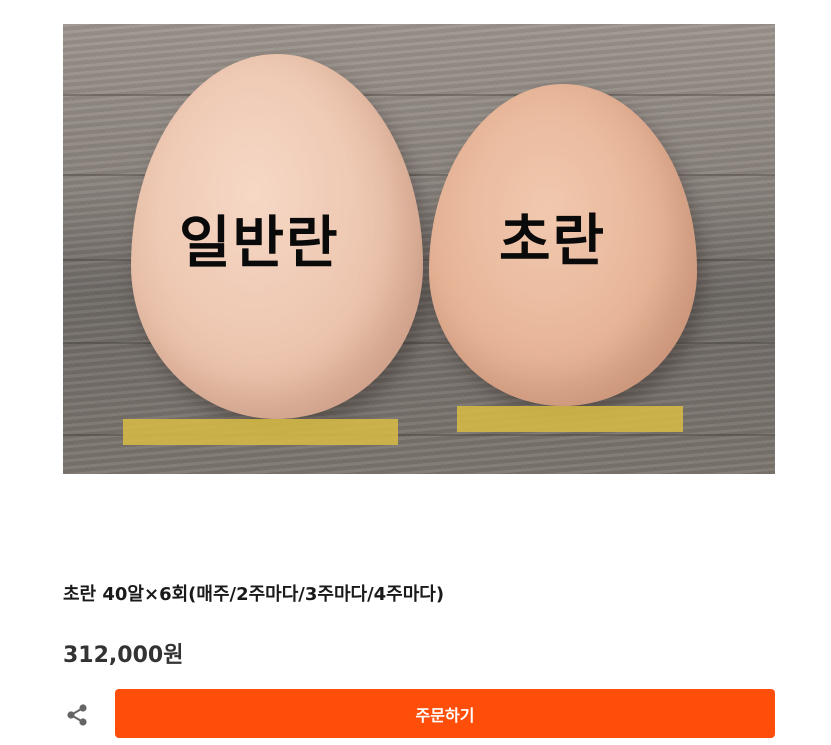 The height and width of the screenshot is (745, 831). What do you see at coordinates (123, 655) in the screenshot?
I see `product-price: 312,000원` at bounding box center [123, 655].